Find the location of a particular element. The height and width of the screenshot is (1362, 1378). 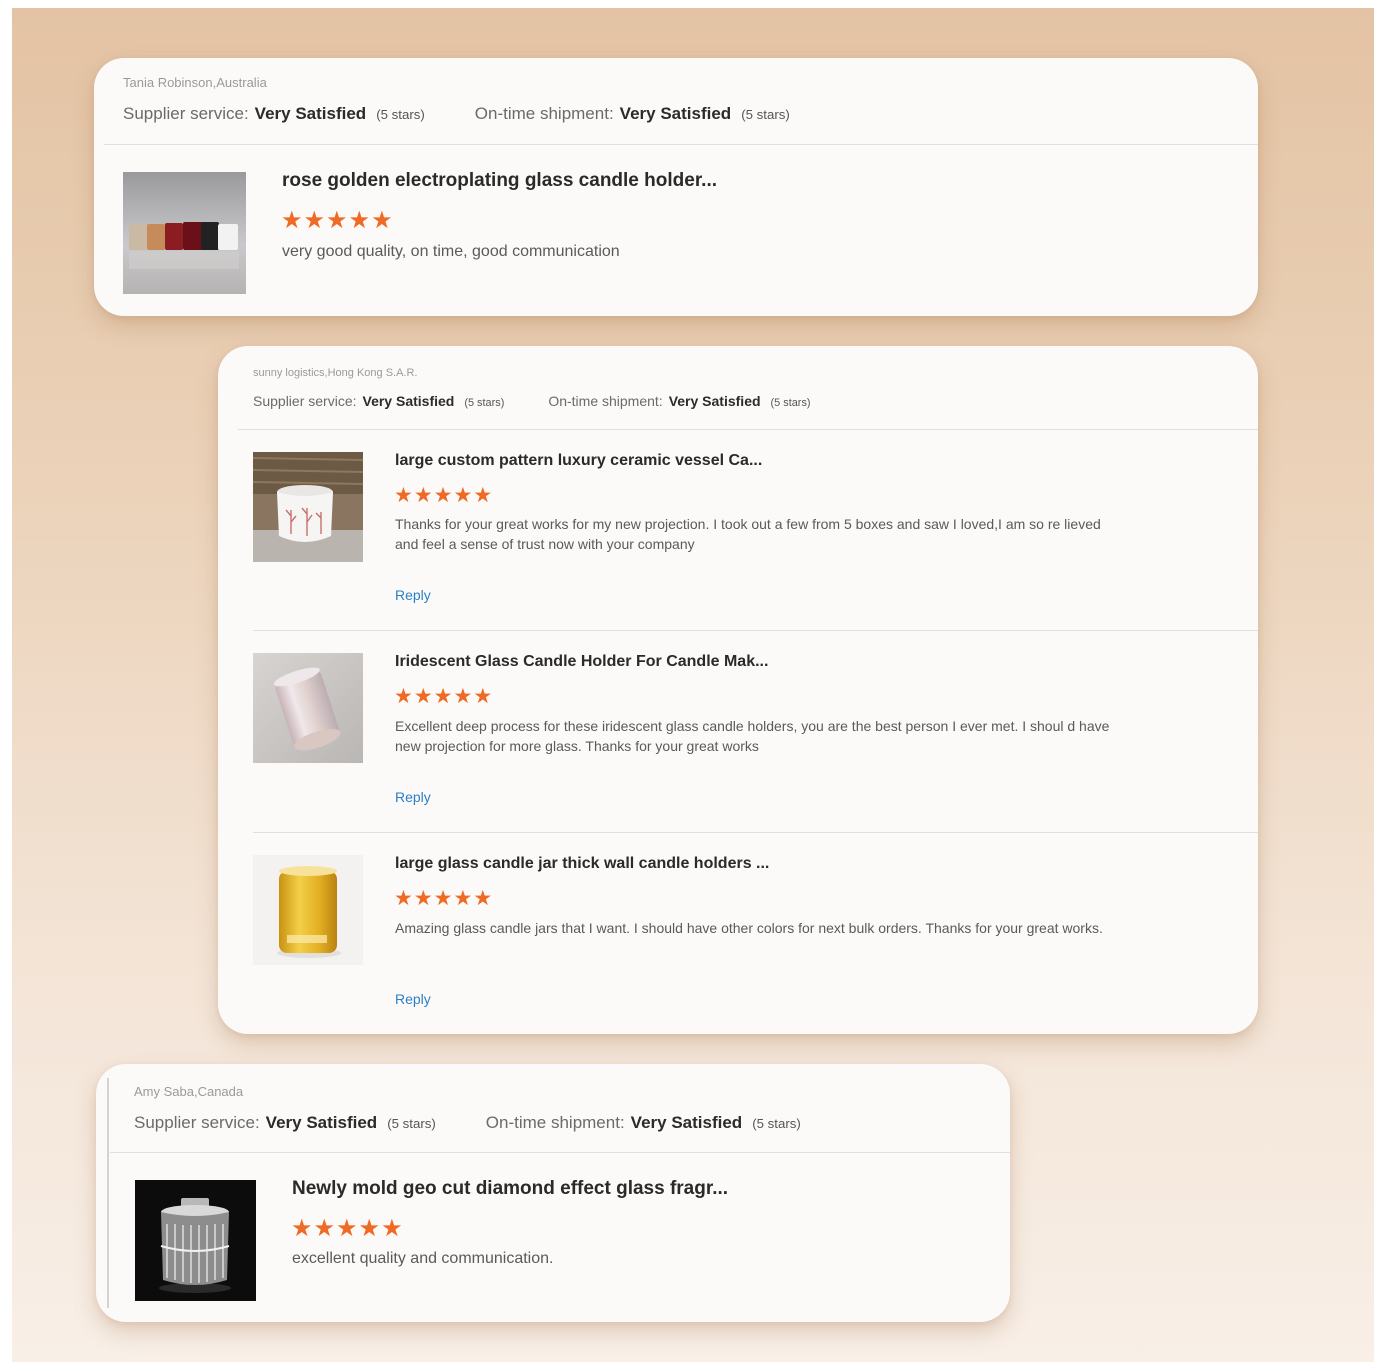

review-comment: excellent quality and communication. is located at coordinates (423, 1258).